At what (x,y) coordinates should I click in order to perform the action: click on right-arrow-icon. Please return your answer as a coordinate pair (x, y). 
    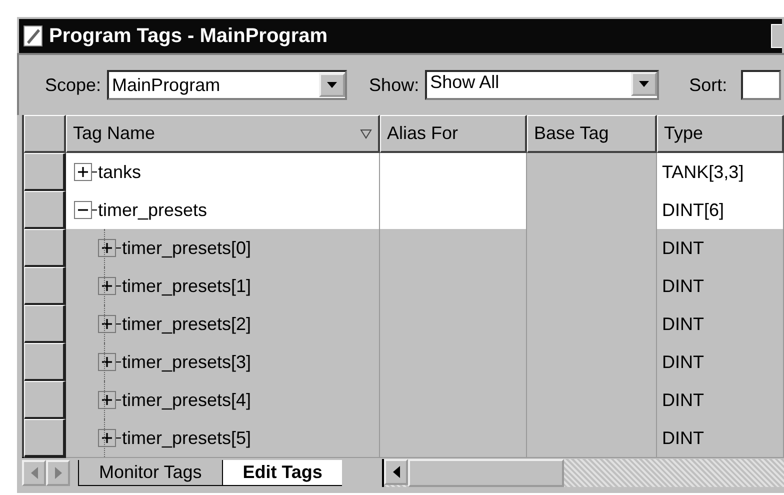
    Looking at the image, I should click on (58, 473).